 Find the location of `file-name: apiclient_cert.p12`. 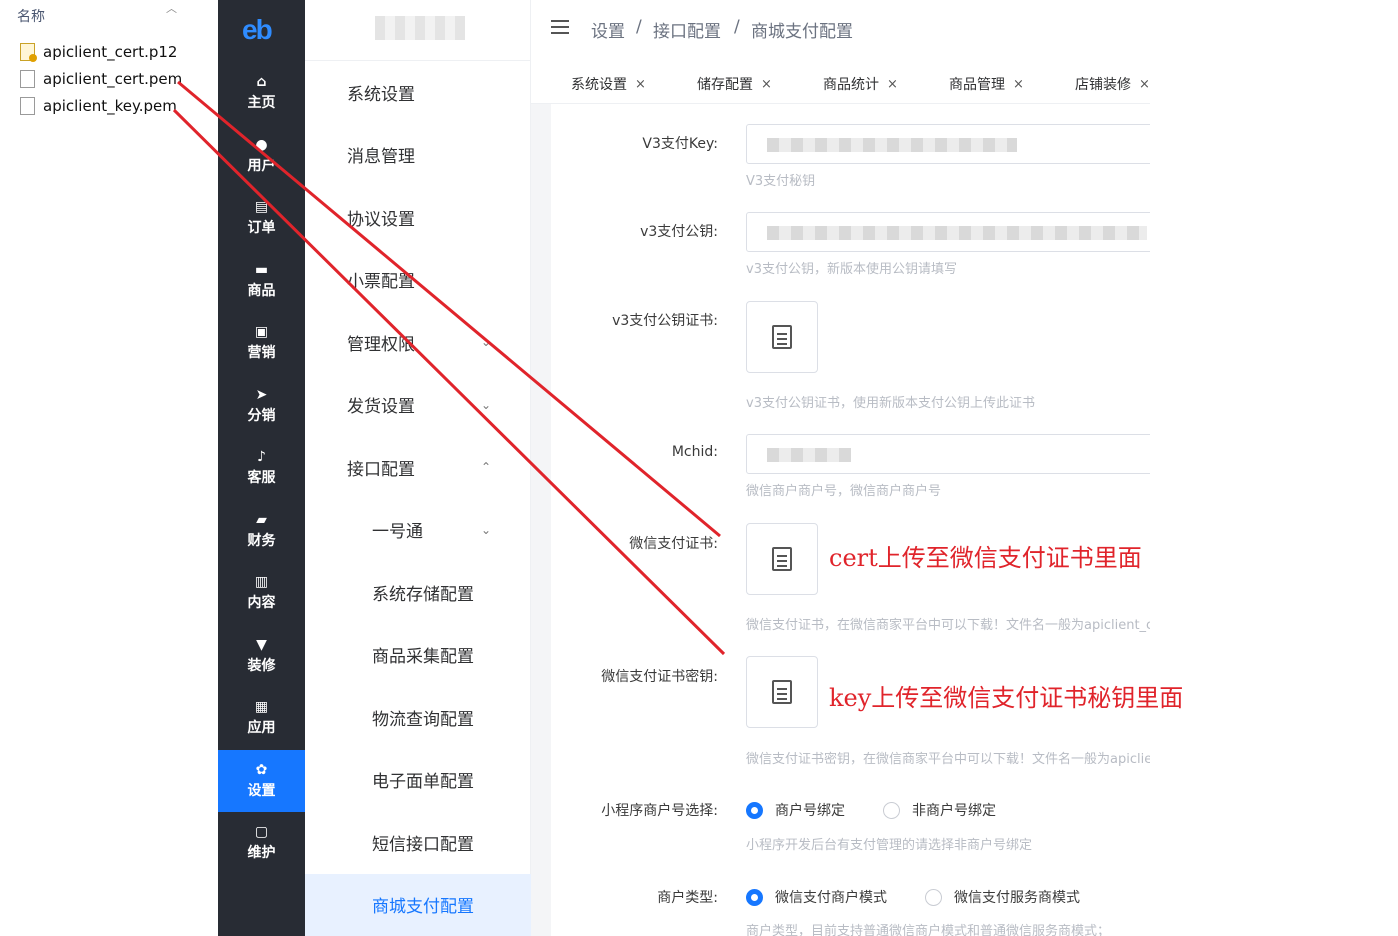

file-name: apiclient_cert.p12 is located at coordinates (110, 52).